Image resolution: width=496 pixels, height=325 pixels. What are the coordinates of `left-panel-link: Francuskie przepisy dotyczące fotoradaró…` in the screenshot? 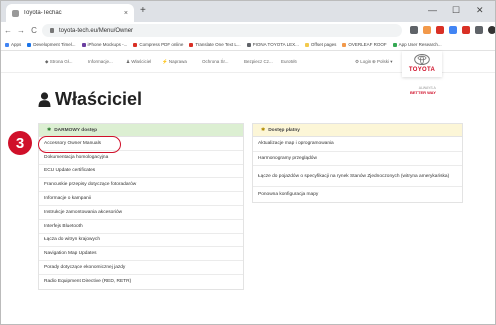 It's located at (141, 185).